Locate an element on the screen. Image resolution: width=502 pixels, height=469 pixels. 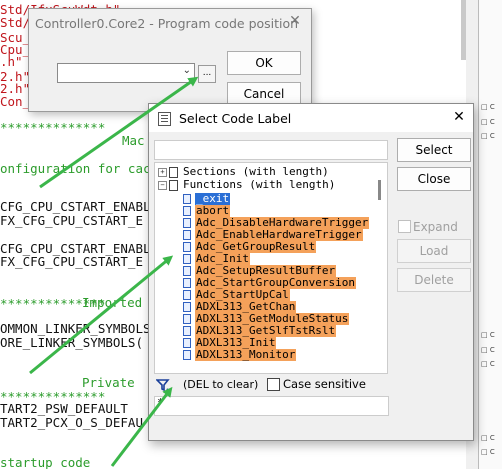
load-button: Load is located at coordinates (434, 251).